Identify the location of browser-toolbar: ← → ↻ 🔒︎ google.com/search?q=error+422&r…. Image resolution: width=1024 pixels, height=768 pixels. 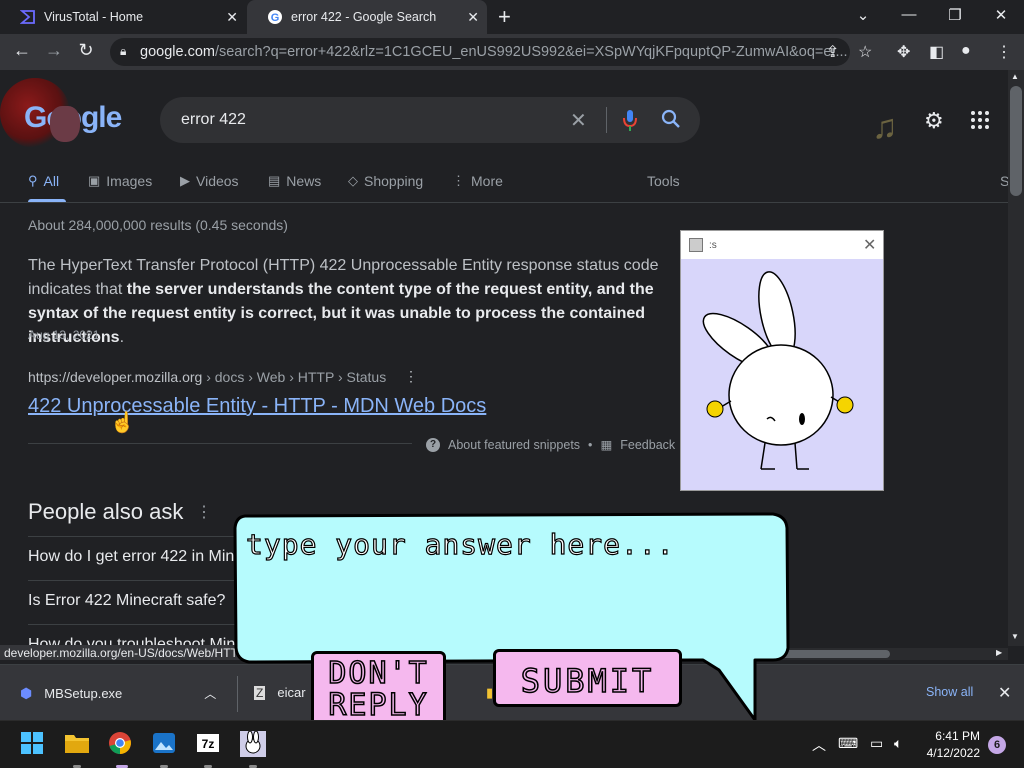
(512, 52).